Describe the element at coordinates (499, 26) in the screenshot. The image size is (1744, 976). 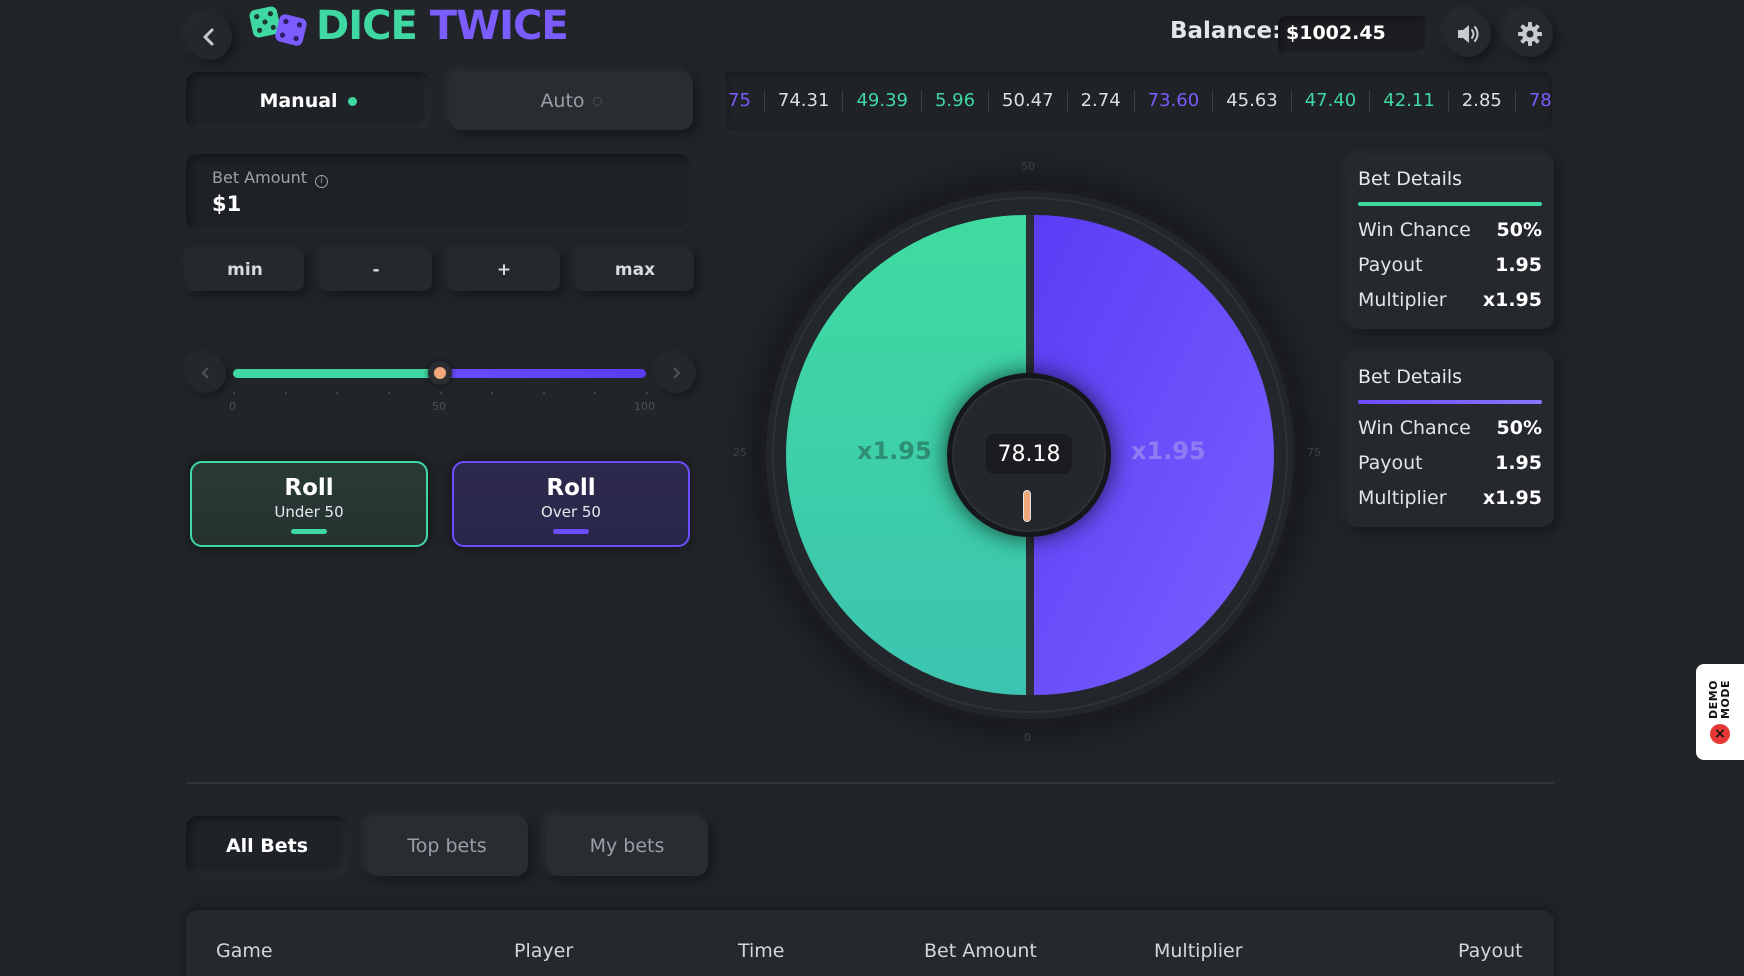
I see `logo-word-twice: TWICE` at that location.